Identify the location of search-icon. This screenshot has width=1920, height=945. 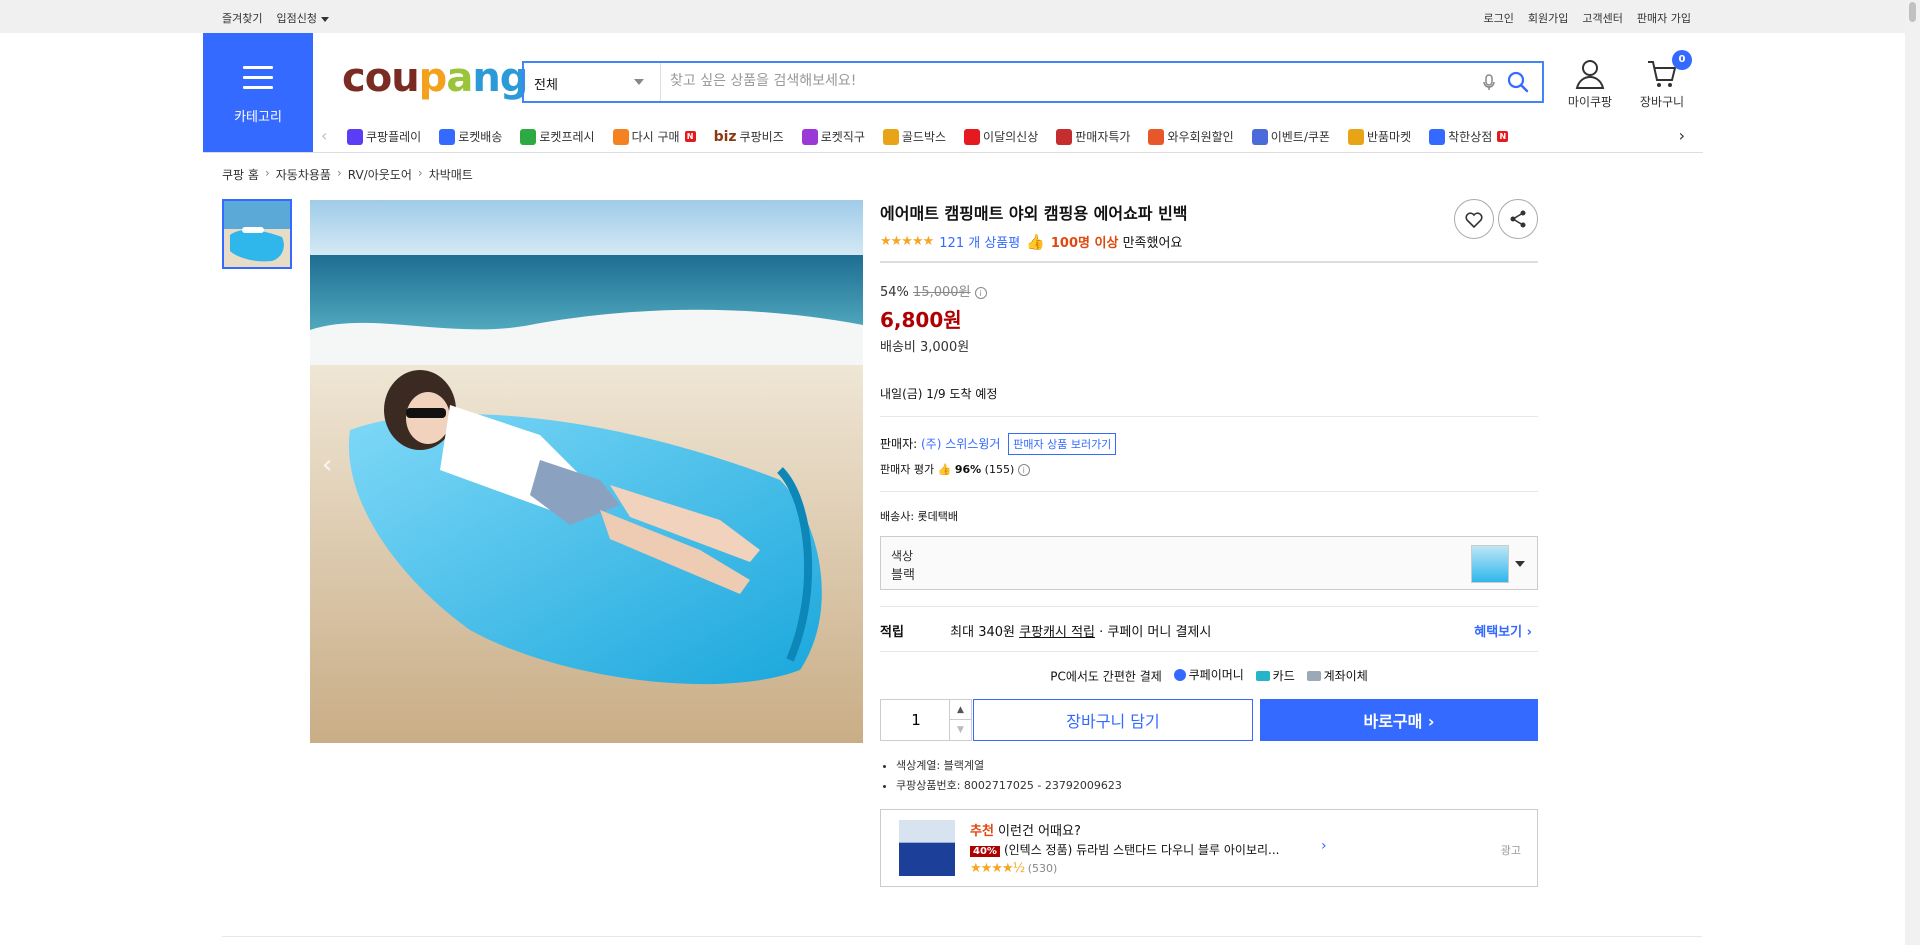
(1518, 82).